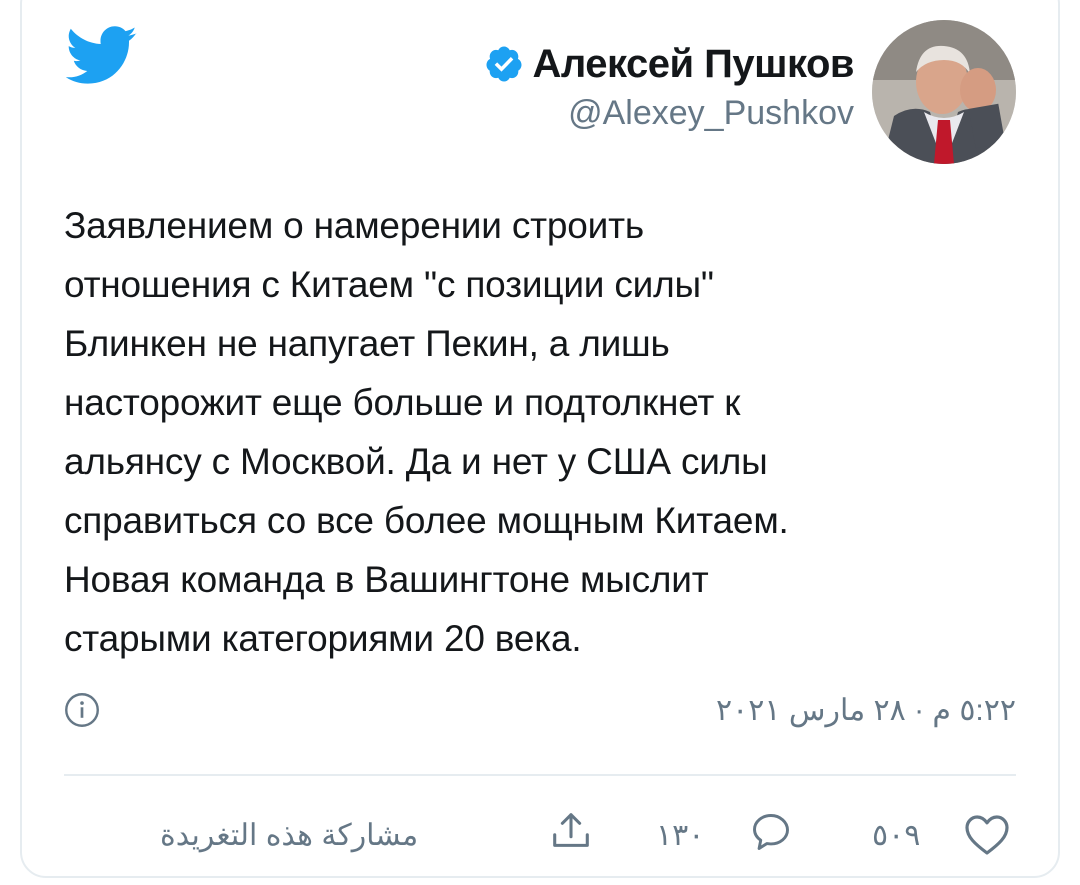 This screenshot has height=885, width=1080. Describe the element at coordinates (504, 64) in the screenshot. I see `verified-badge-icon` at that location.